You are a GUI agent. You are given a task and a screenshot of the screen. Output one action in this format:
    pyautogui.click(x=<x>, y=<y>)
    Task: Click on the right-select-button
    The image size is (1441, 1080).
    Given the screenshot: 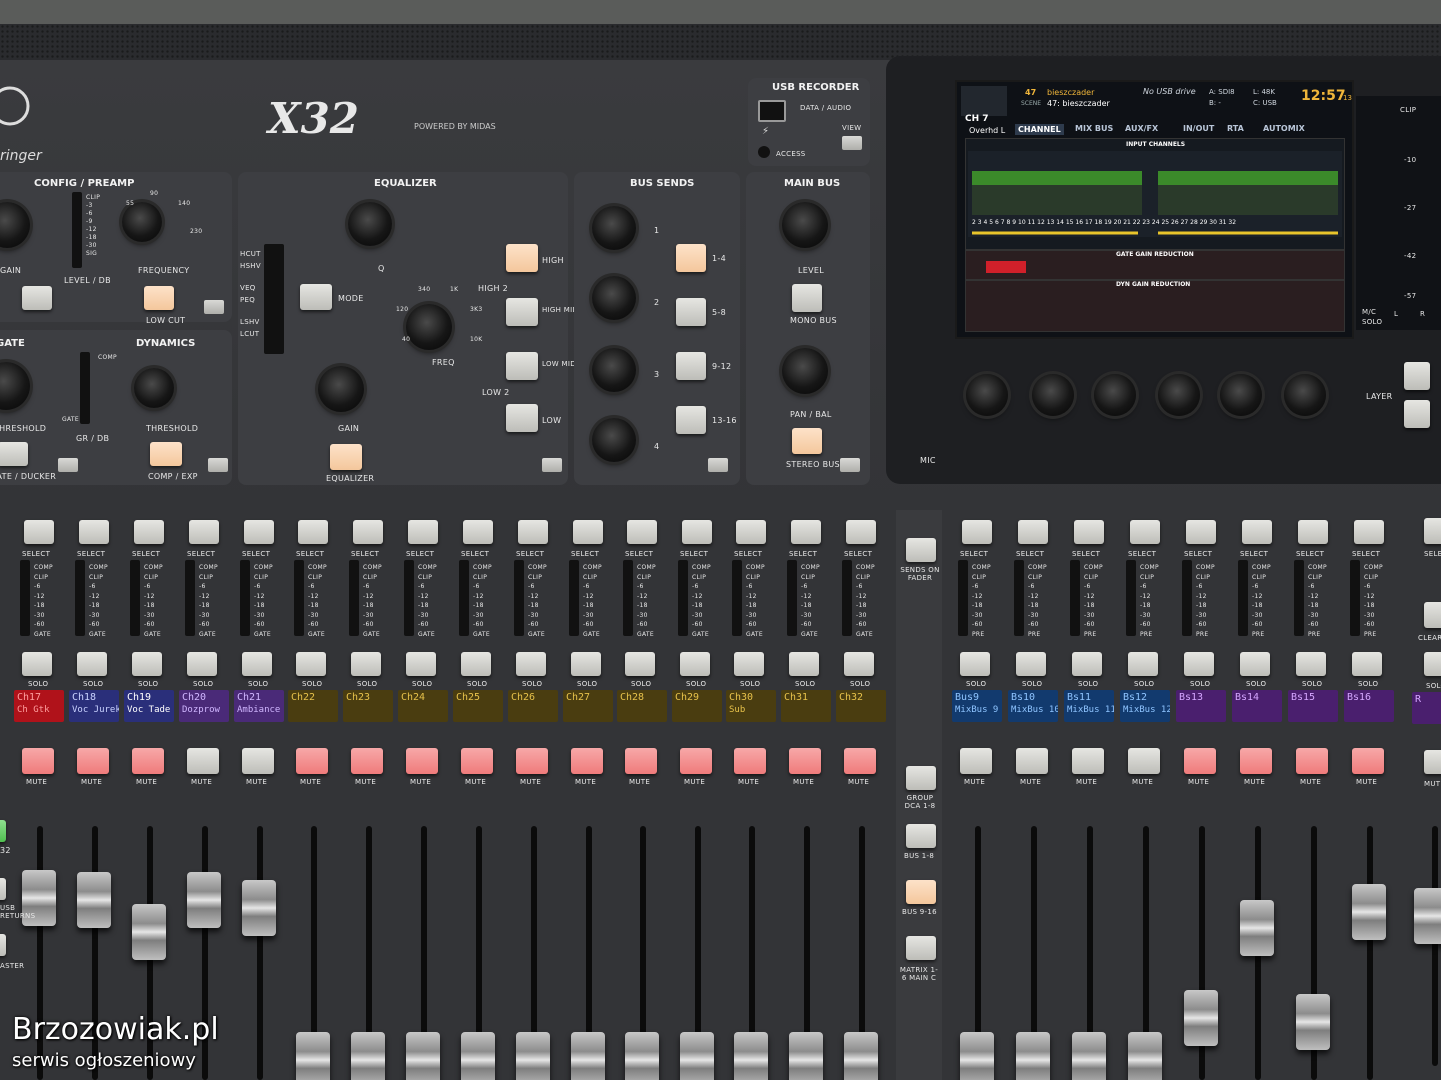 What is the action you would take?
    pyautogui.click(x=1432, y=531)
    